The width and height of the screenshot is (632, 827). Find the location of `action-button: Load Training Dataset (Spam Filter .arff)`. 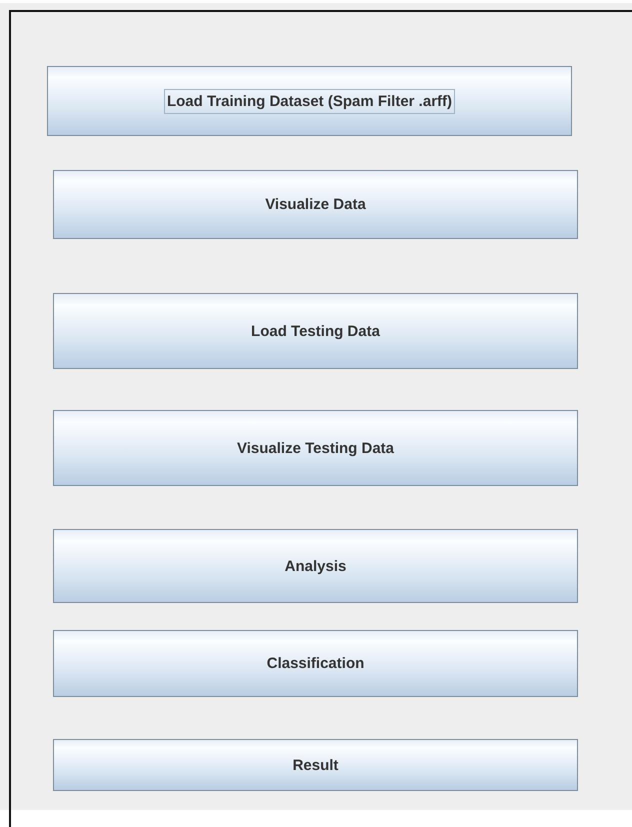

action-button: Load Training Dataset (Spam Filter .arff) is located at coordinates (309, 101).